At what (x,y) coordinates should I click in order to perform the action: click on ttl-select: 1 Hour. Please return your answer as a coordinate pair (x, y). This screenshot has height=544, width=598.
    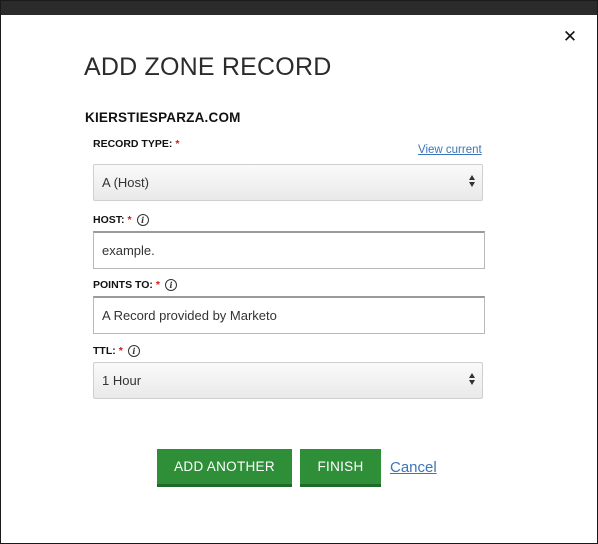
    Looking at the image, I should click on (288, 380).